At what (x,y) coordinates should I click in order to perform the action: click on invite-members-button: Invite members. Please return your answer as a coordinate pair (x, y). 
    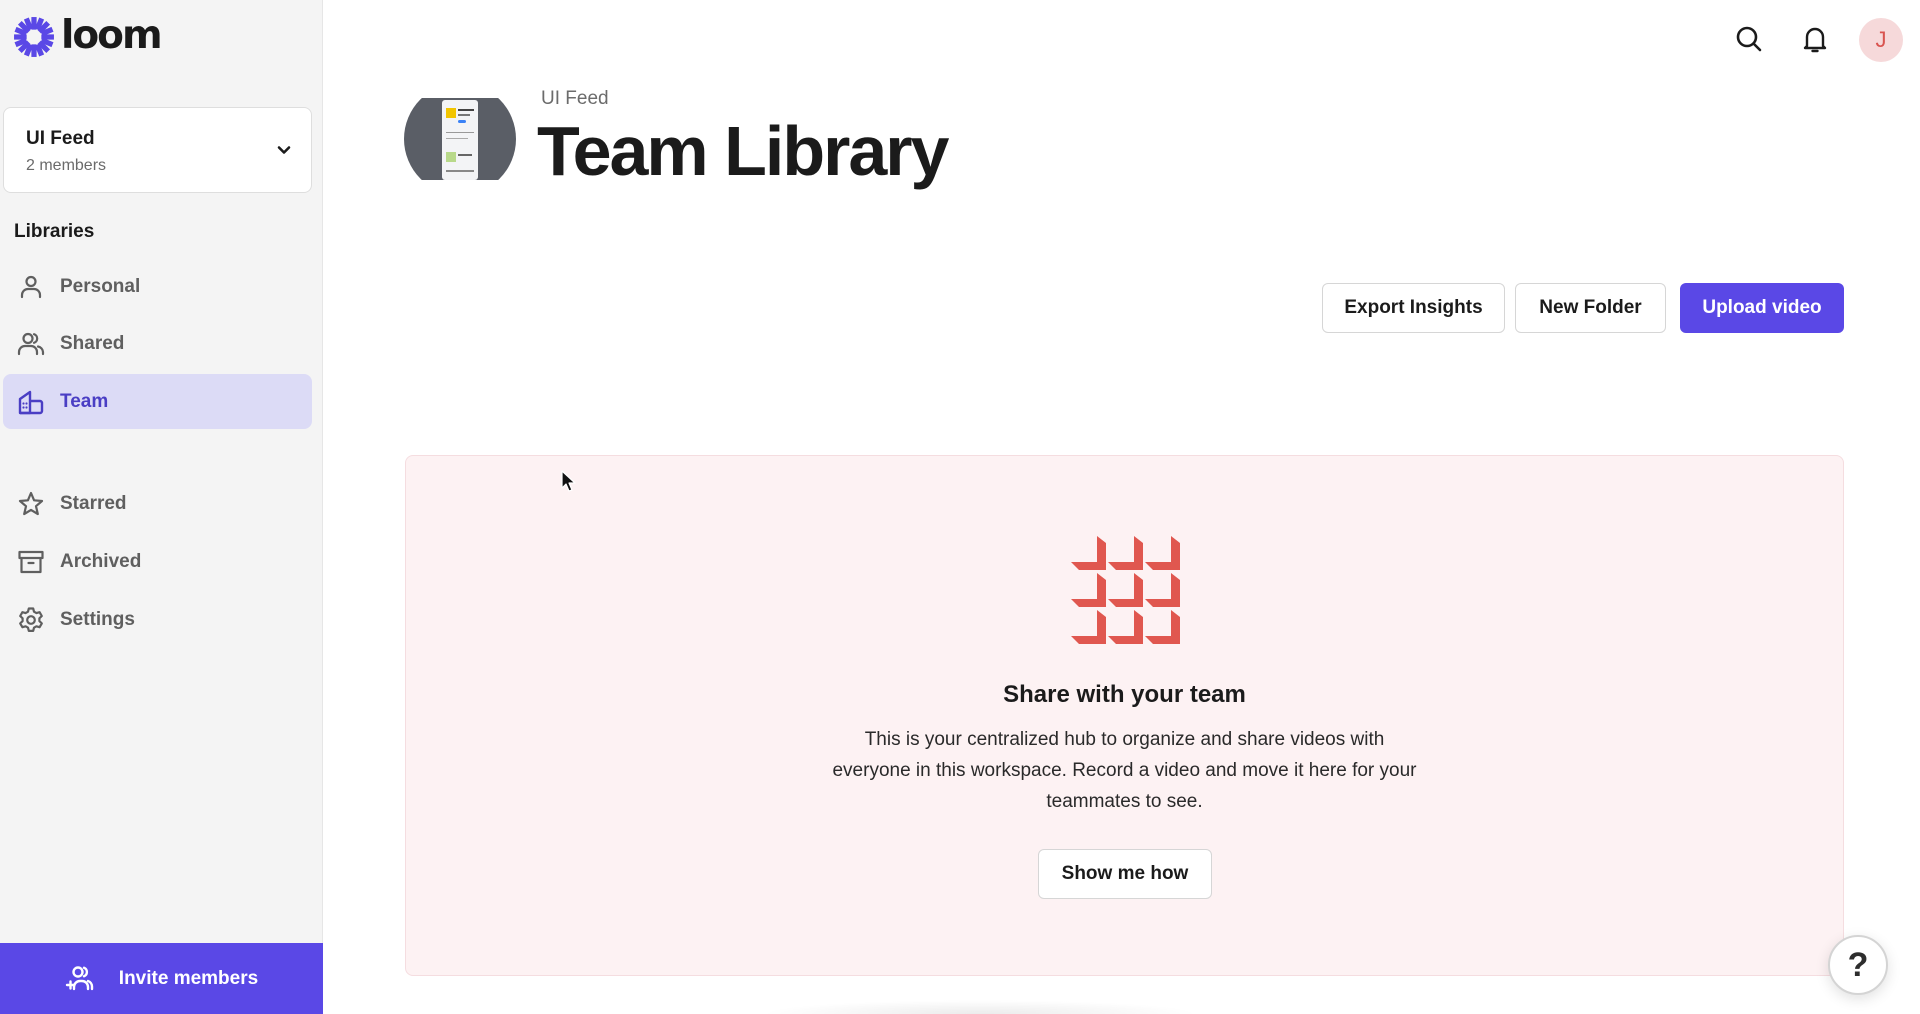
    Looking at the image, I should click on (161, 978).